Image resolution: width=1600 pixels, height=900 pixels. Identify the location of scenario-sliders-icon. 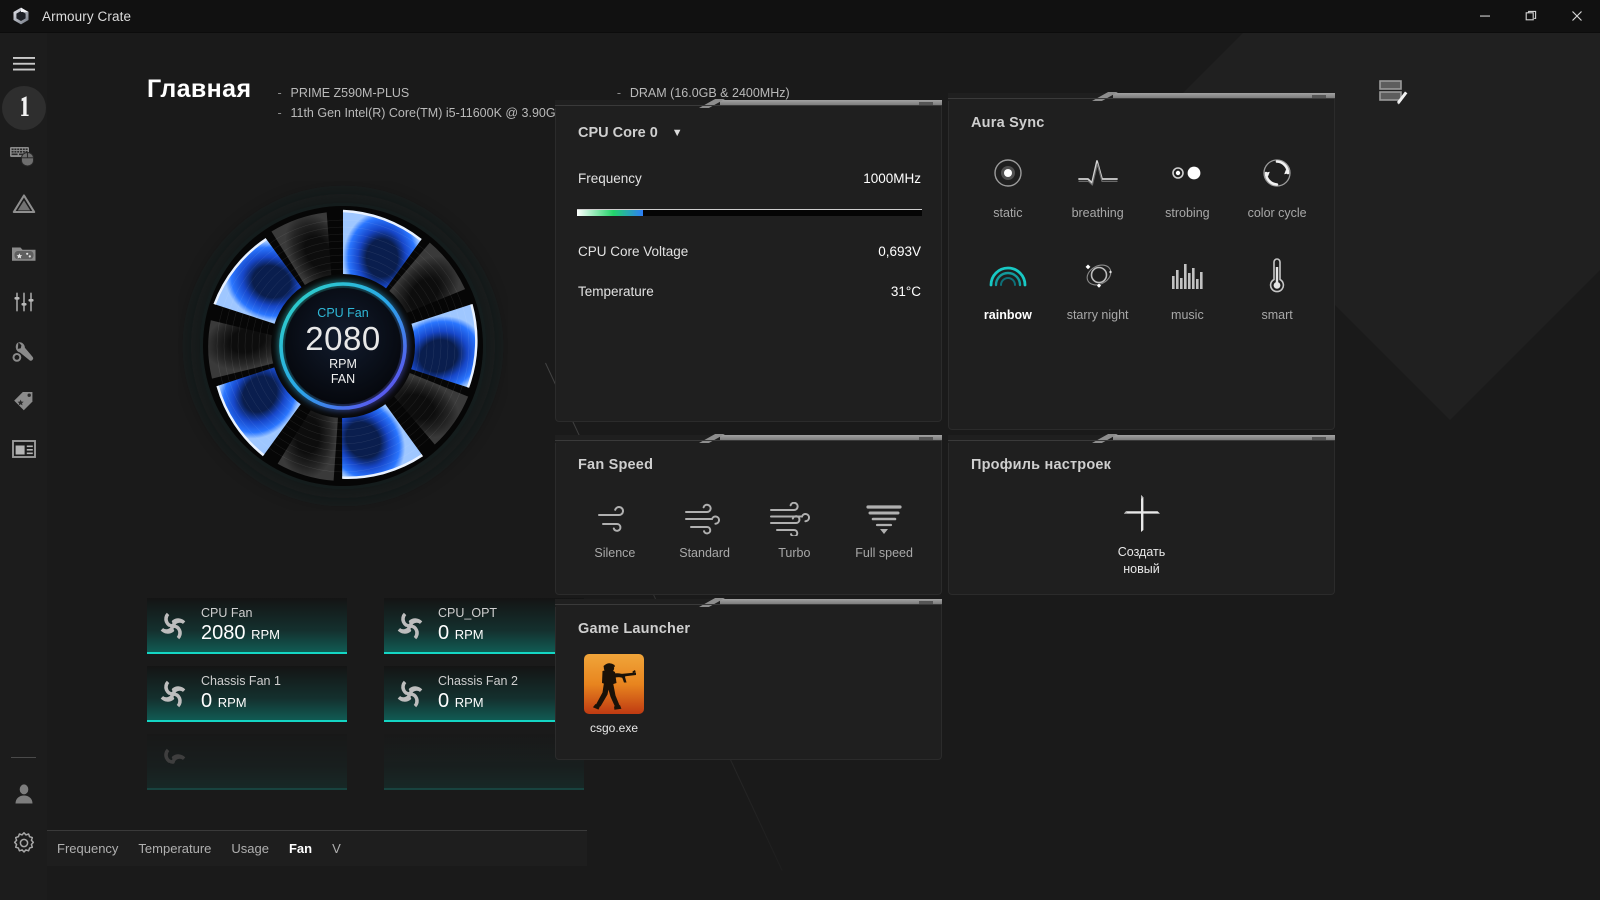
(24, 304).